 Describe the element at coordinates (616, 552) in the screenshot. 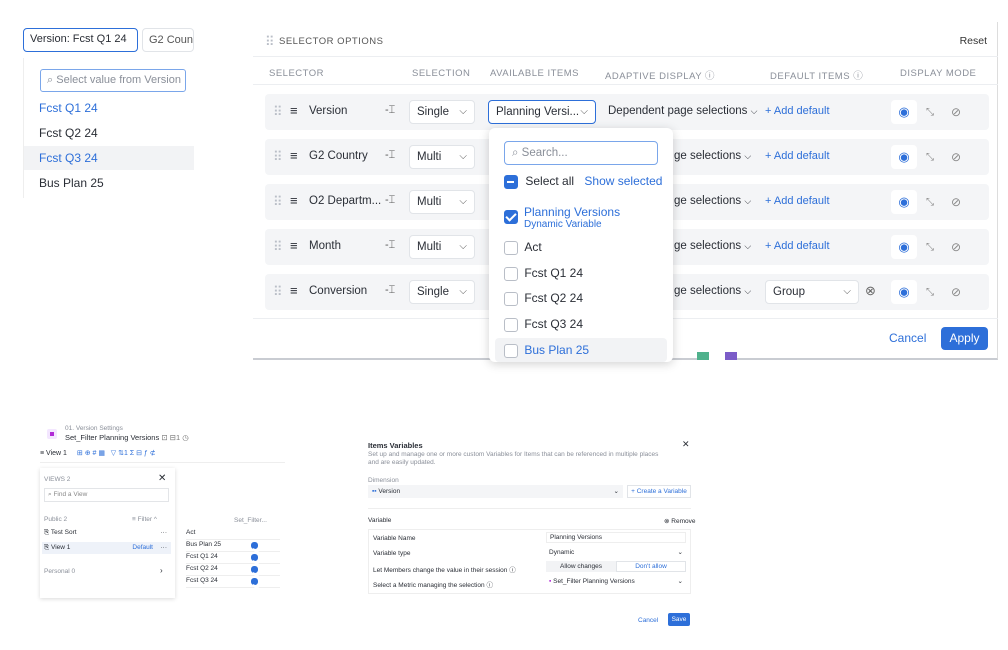

I see `variable-type-select: Dynamic ⌄` at that location.